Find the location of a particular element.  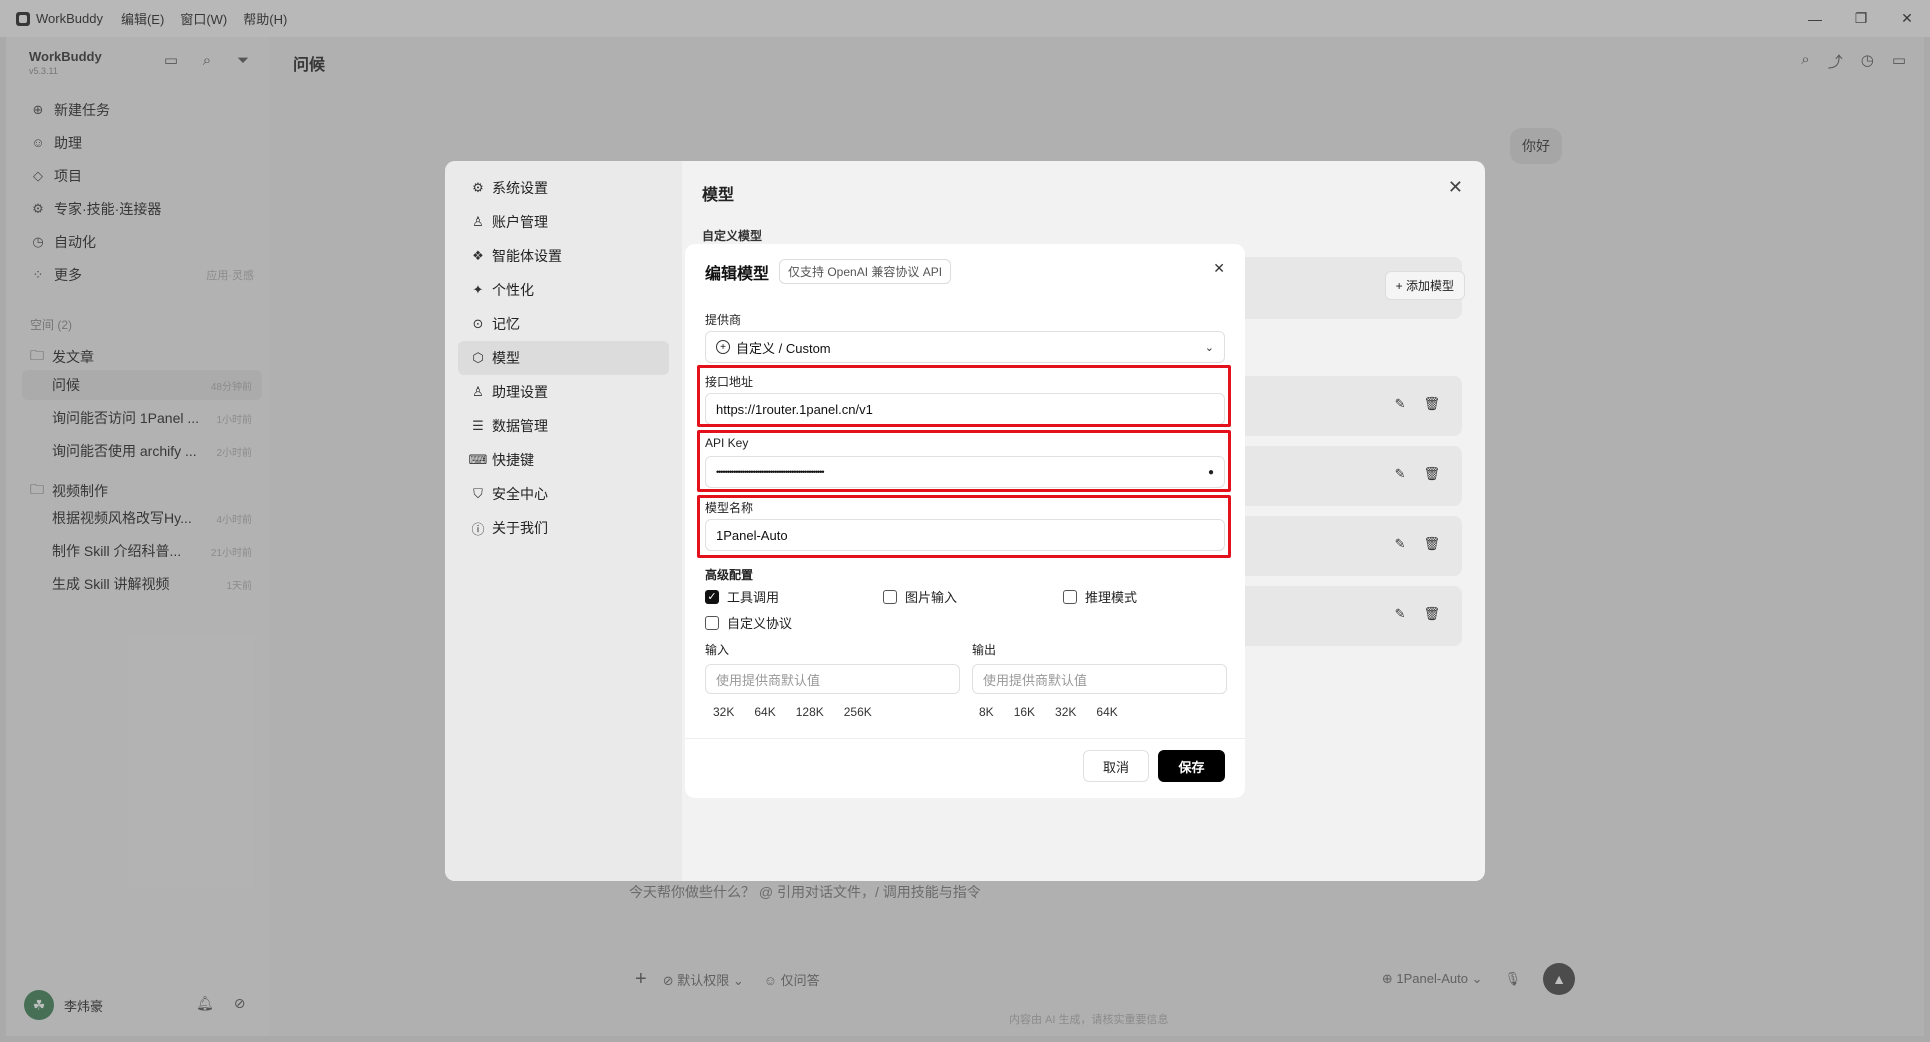

provider-select: + 自定义 / Custom ⌄ is located at coordinates (965, 347).